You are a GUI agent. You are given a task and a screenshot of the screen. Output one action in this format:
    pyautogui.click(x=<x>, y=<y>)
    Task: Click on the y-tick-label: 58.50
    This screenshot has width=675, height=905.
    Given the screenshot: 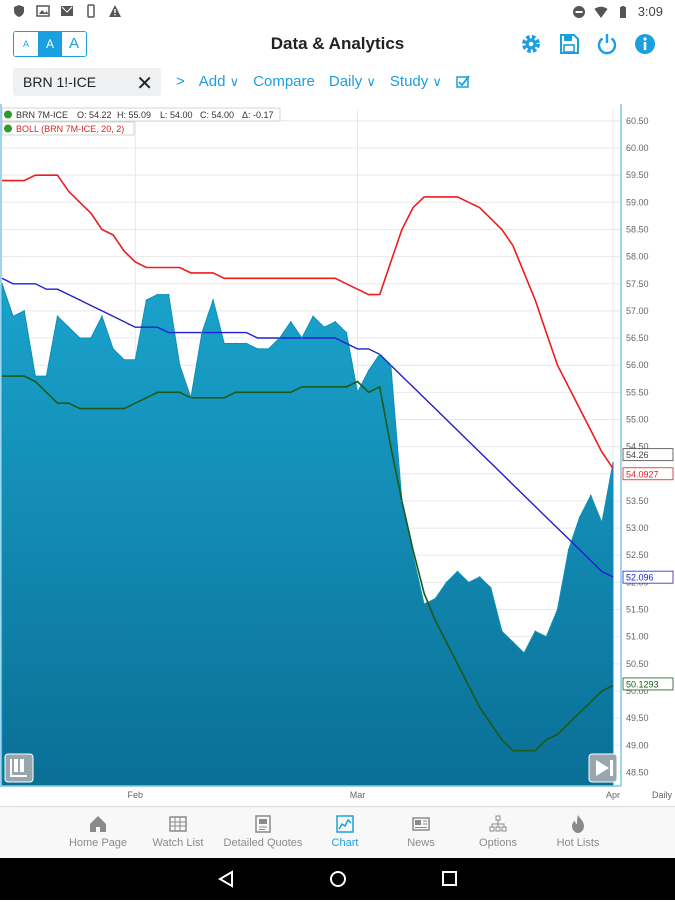 What is the action you would take?
    pyautogui.click(x=637, y=229)
    